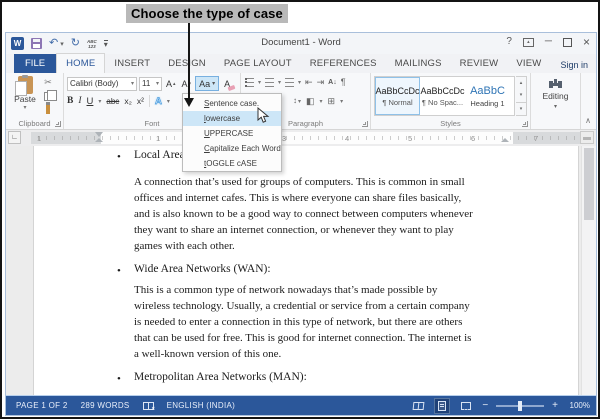 The image size is (600, 419). What do you see at coordinates (14, 137) in the screenshot?
I see `tab-selector-button: ∟` at bounding box center [14, 137].